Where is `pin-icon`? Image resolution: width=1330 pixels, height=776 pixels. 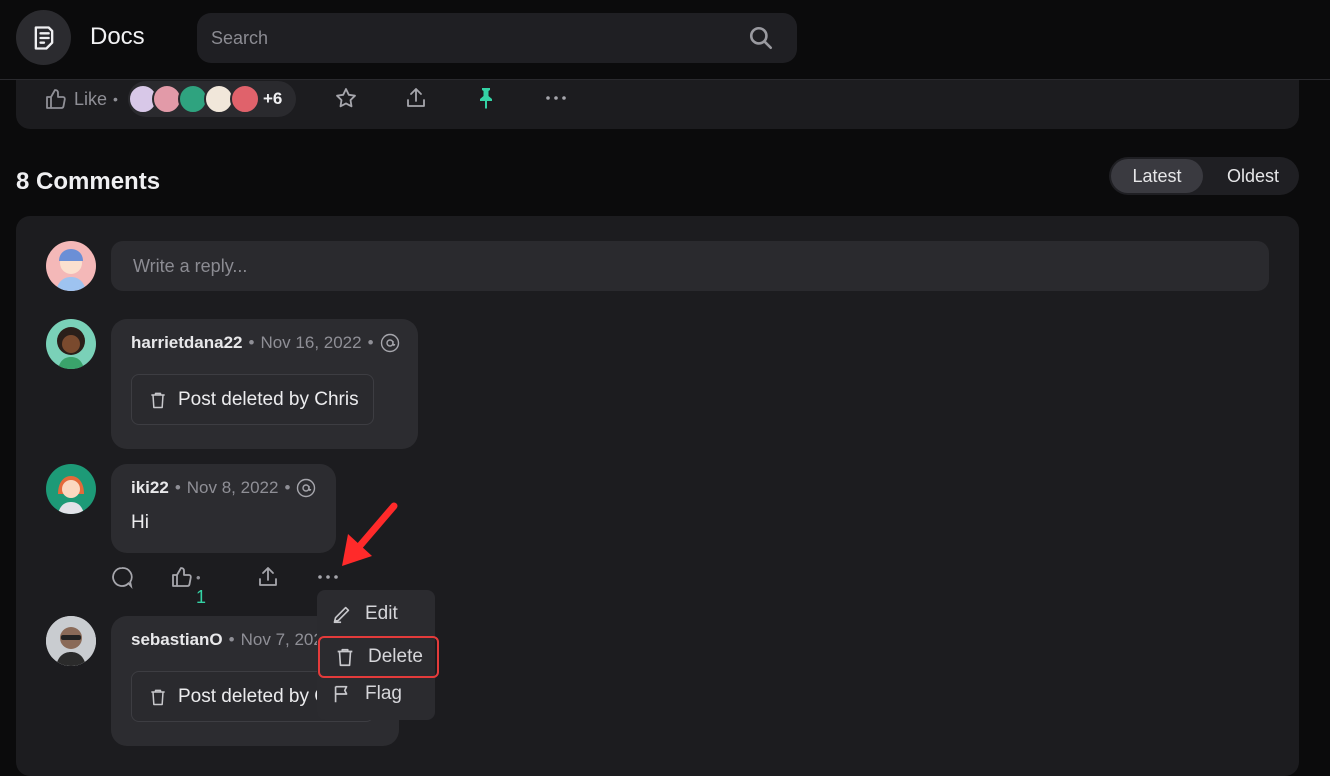 pin-icon is located at coordinates (486, 98).